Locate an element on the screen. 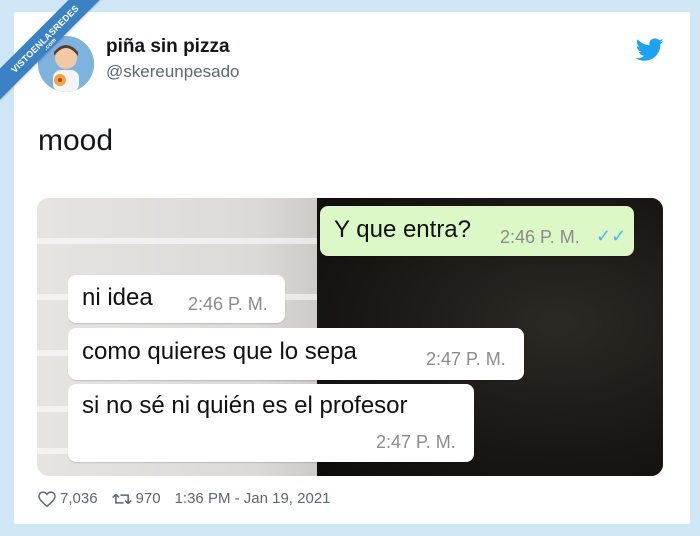  chat-bubble-incoming: como quieres que lo sepa 2:47 P. M. is located at coordinates (296, 354).